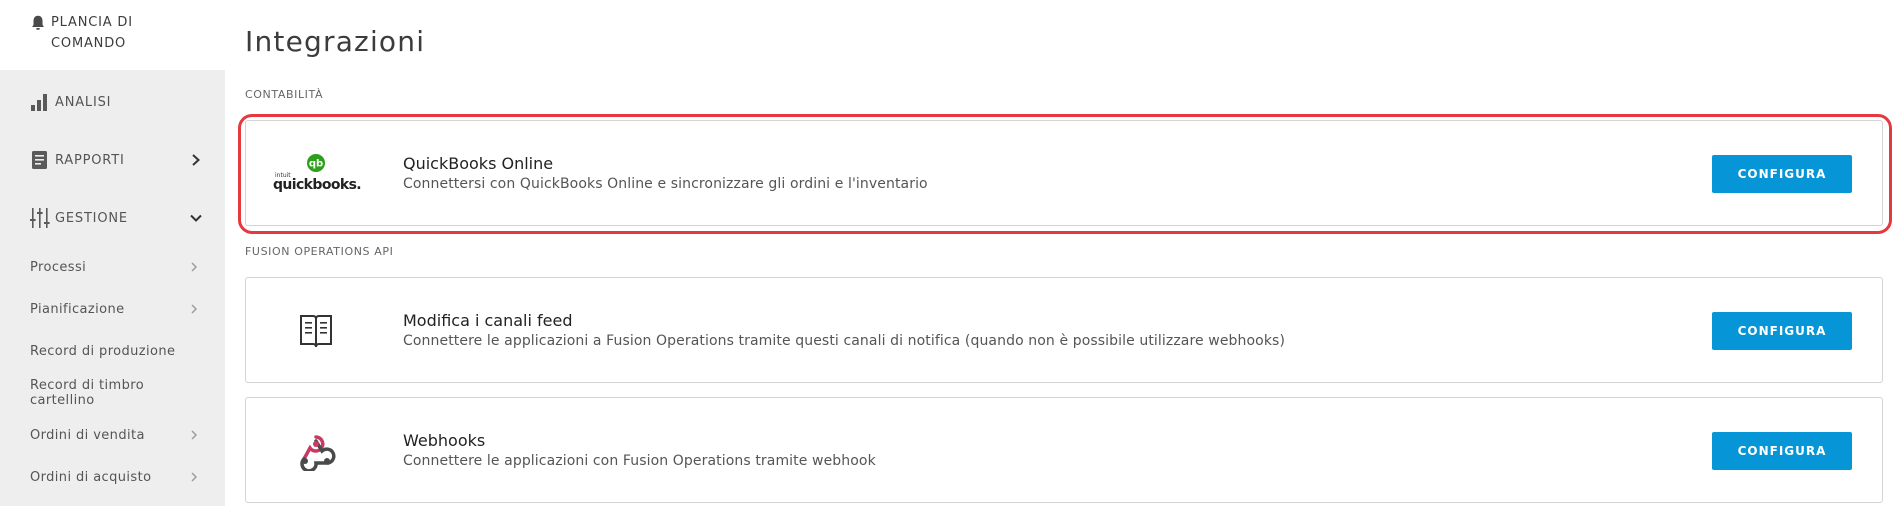 The width and height of the screenshot is (1900, 506). What do you see at coordinates (38, 22) in the screenshot?
I see `bell-icon` at bounding box center [38, 22].